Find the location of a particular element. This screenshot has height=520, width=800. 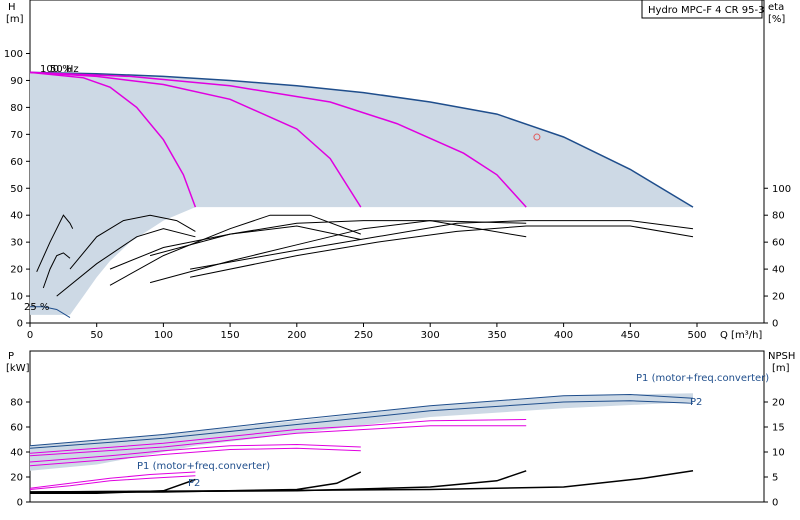

x-tick-label: 250 is located at coordinates (363, 335).